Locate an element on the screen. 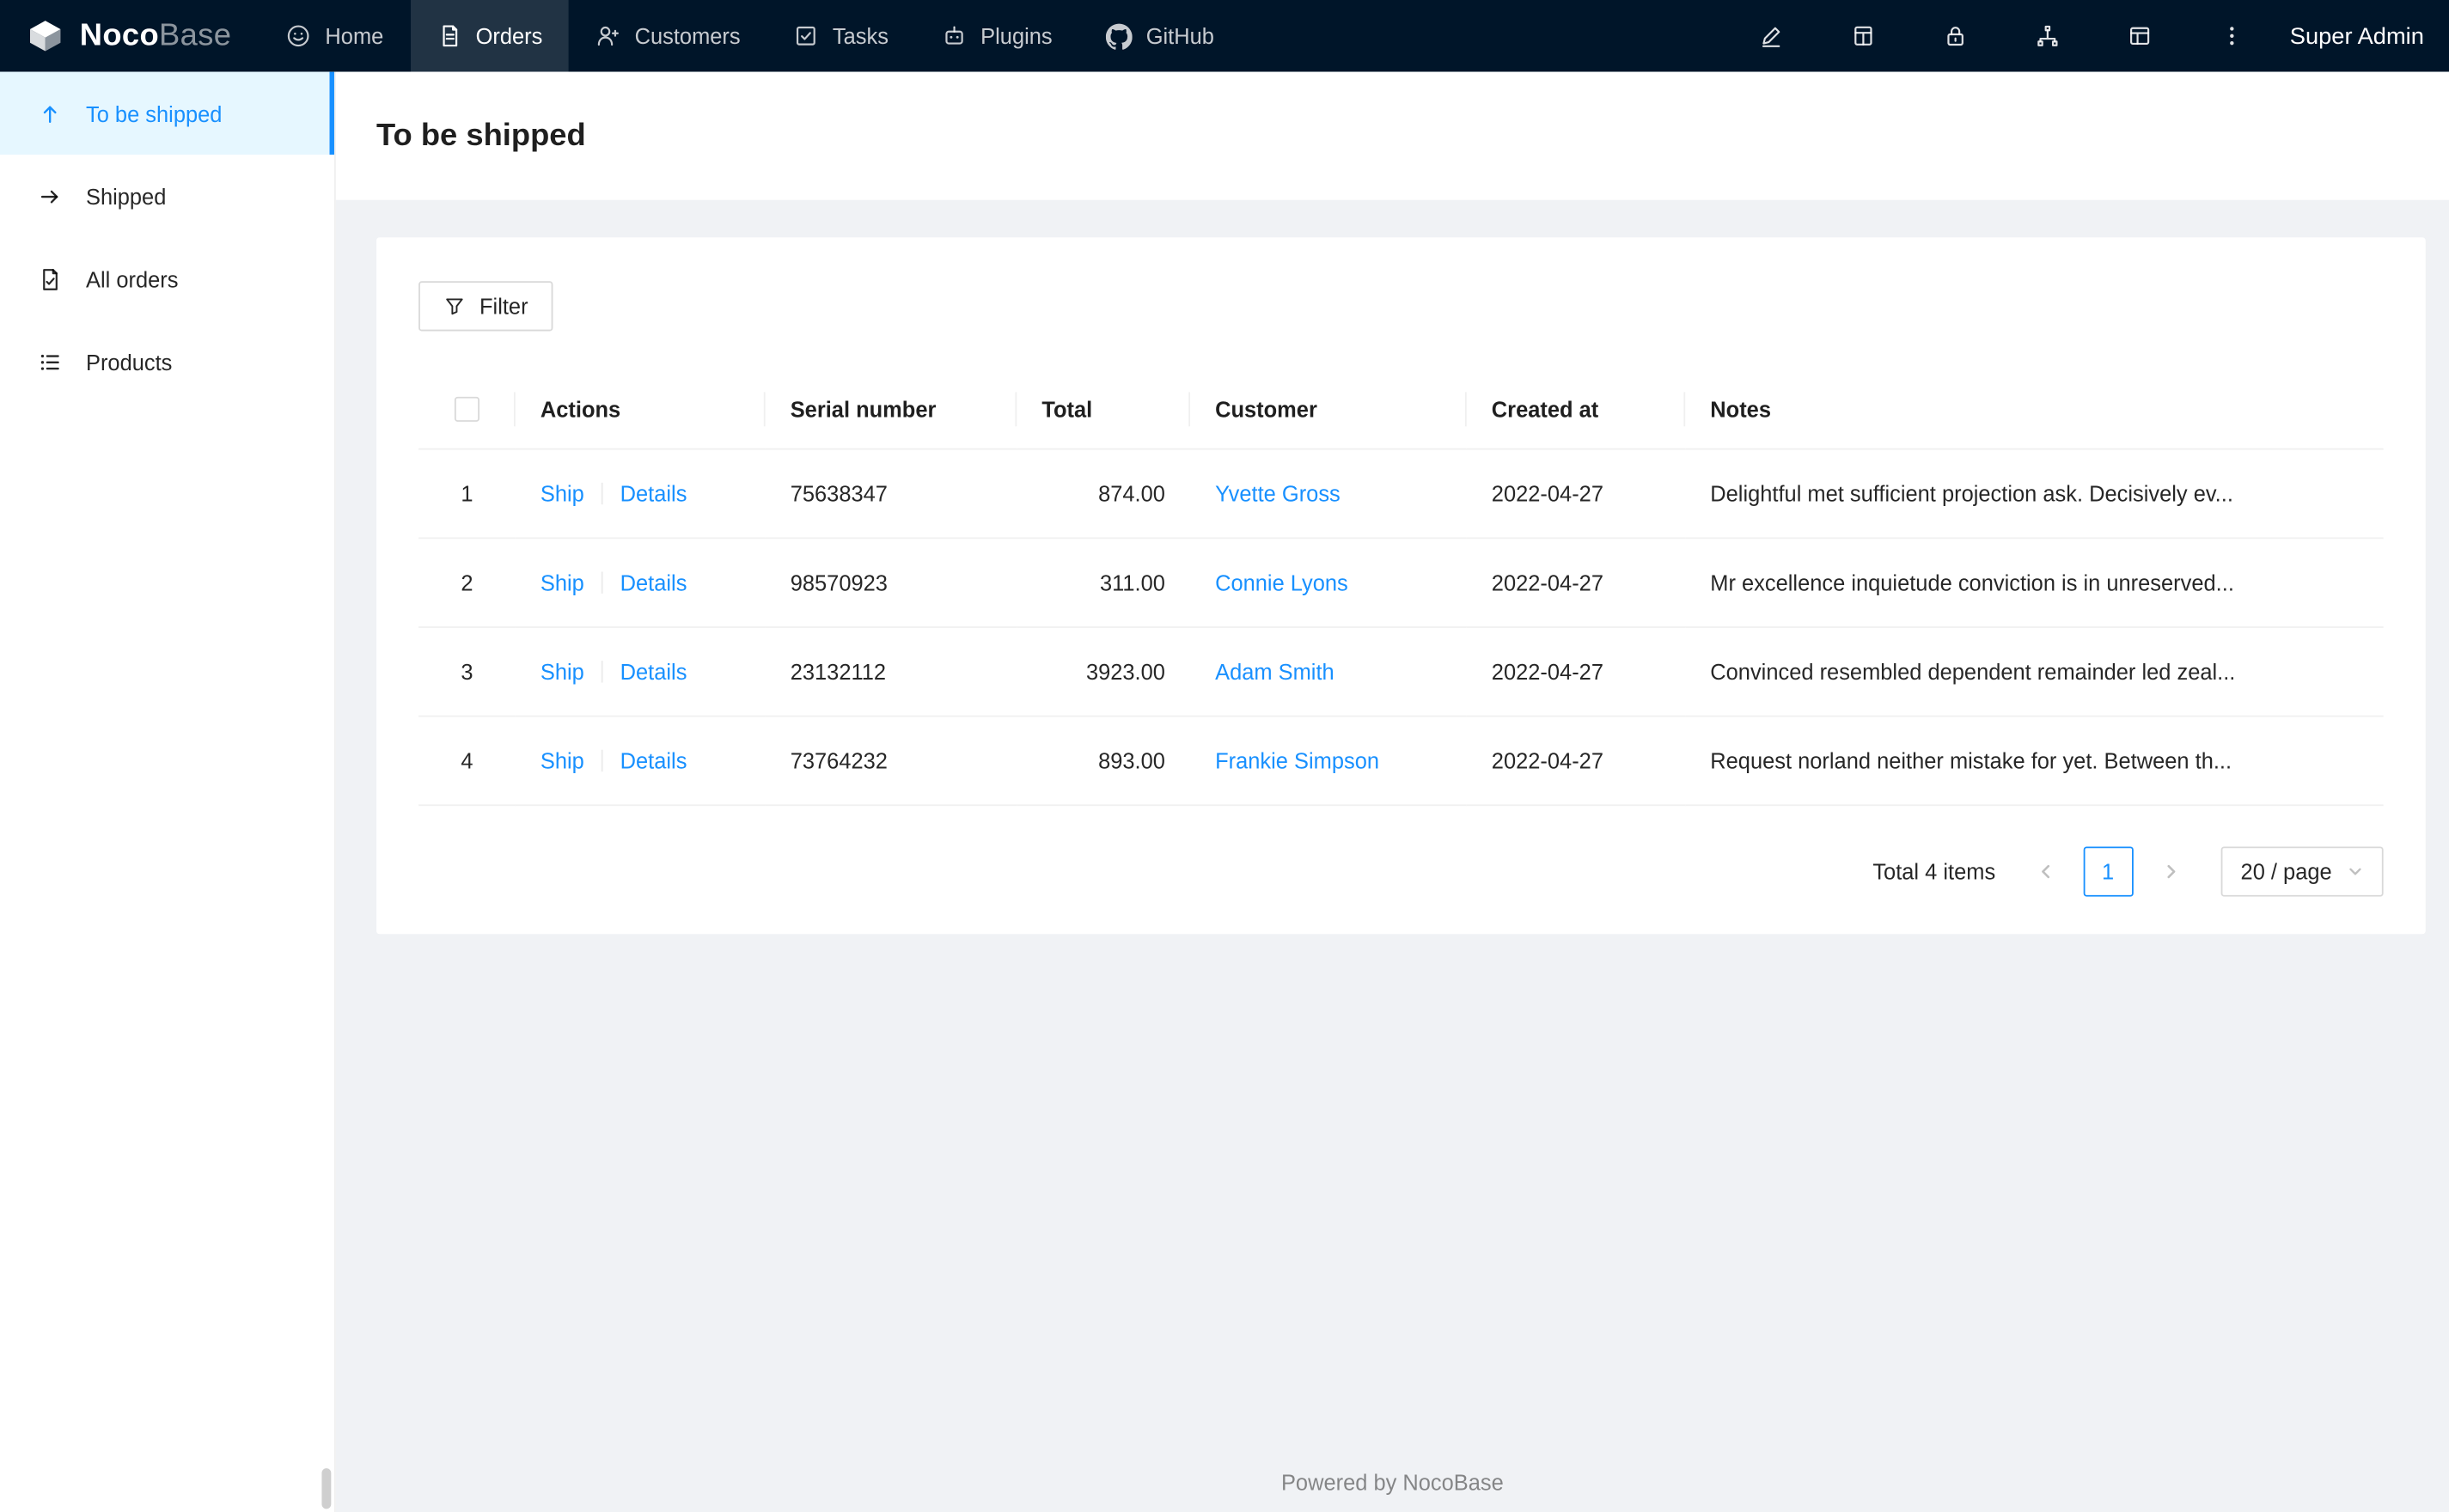 This screenshot has height=1512, width=2449. more-button is located at coordinates (2231, 36).